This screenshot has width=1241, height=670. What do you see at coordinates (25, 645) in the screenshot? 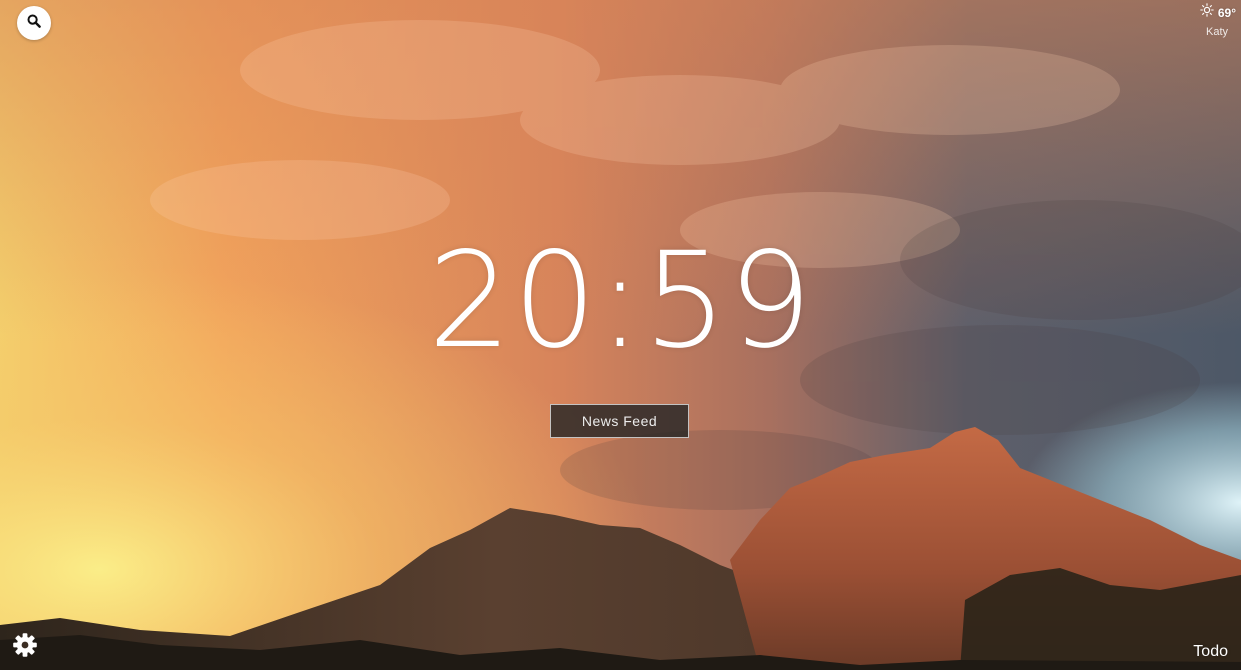
I see `settings-button` at bounding box center [25, 645].